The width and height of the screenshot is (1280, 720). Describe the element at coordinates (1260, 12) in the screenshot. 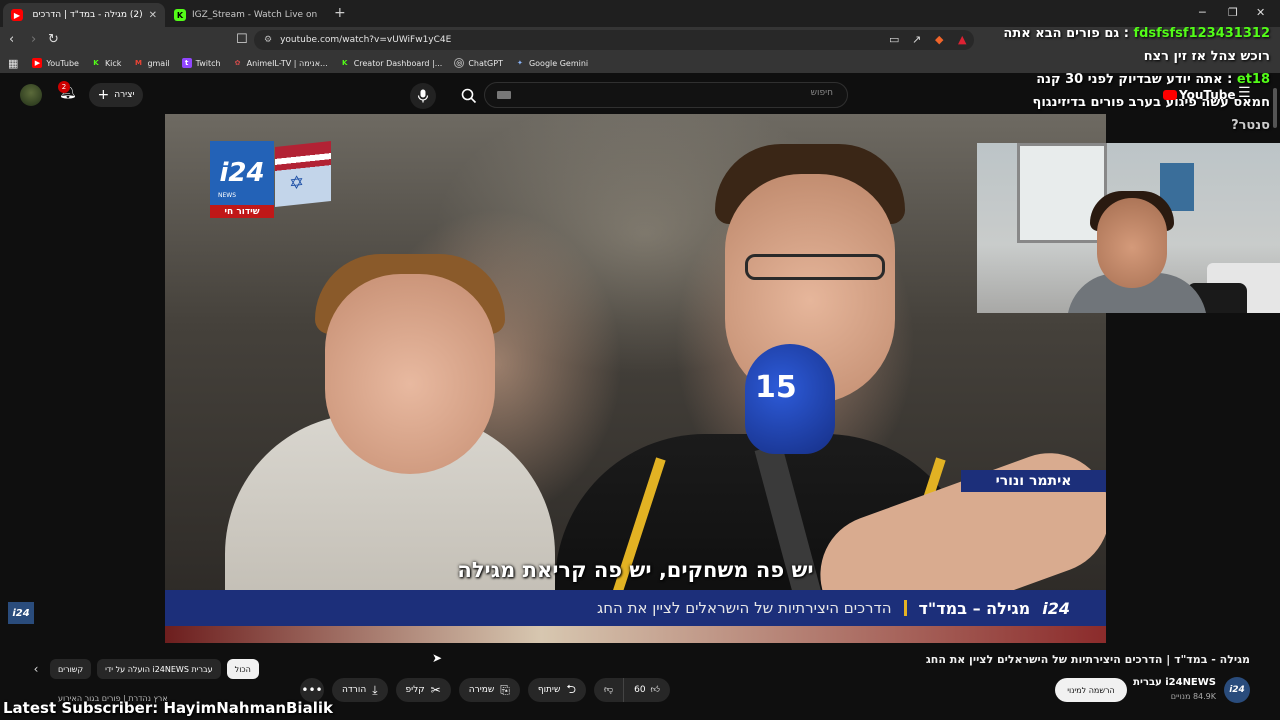

I see `close-window-icon: ✕` at that location.